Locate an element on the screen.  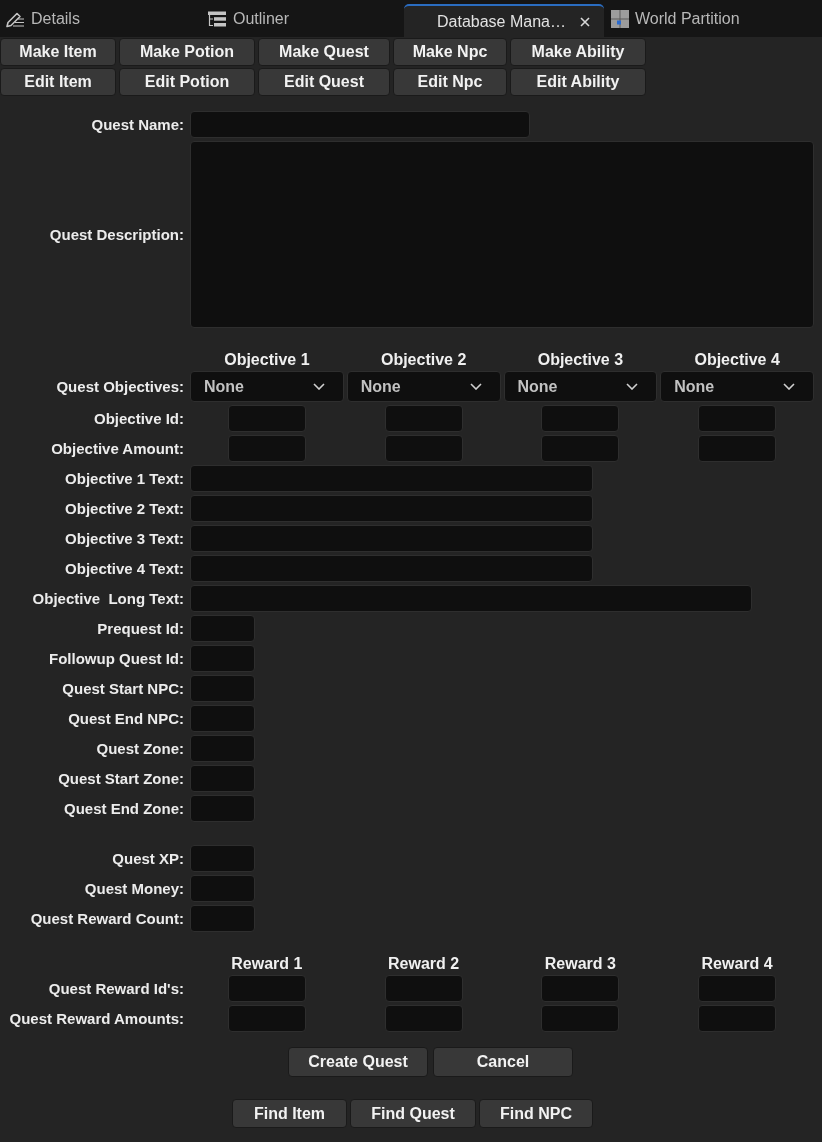
column-header: Objective 1 is located at coordinates (267, 360).